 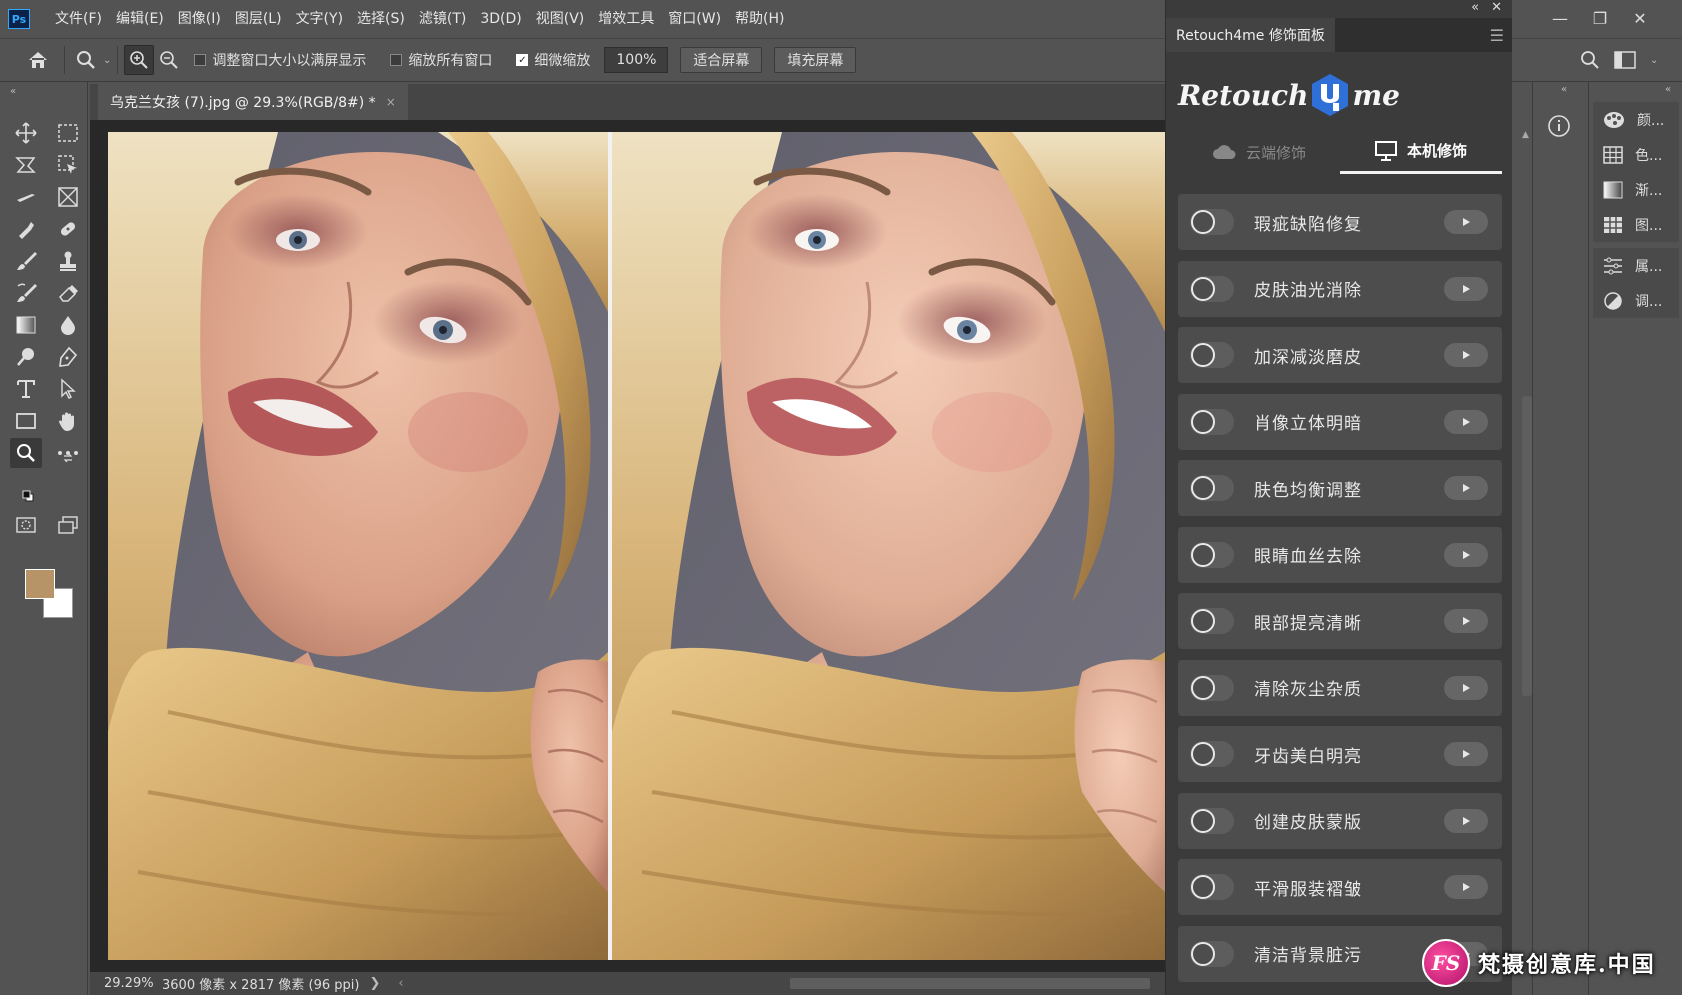 I want to click on move-tool, so click(x=26, y=133).